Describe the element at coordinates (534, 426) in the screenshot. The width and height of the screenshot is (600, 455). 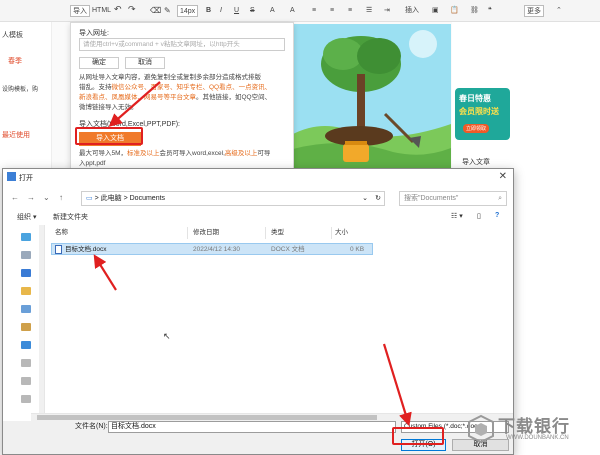
I see `watermark-title: 下载银行` at that location.